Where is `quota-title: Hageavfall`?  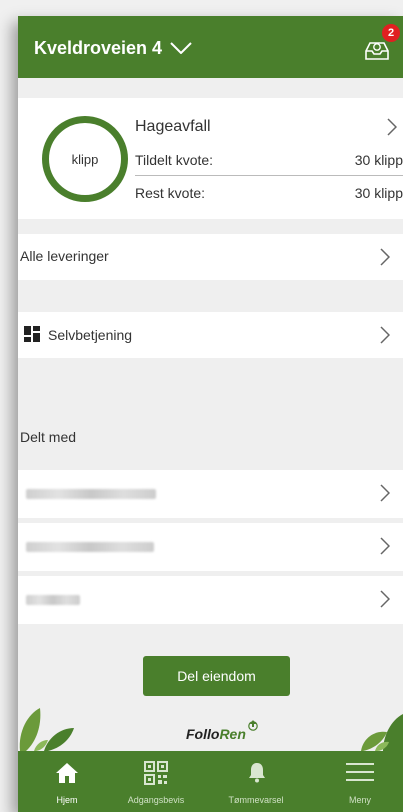
quota-title: Hageavfall is located at coordinates (173, 126).